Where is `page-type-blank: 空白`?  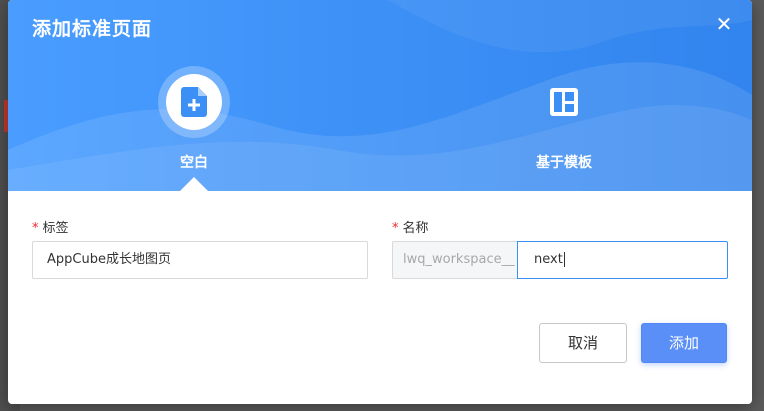 page-type-blank: 空白 is located at coordinates (194, 119).